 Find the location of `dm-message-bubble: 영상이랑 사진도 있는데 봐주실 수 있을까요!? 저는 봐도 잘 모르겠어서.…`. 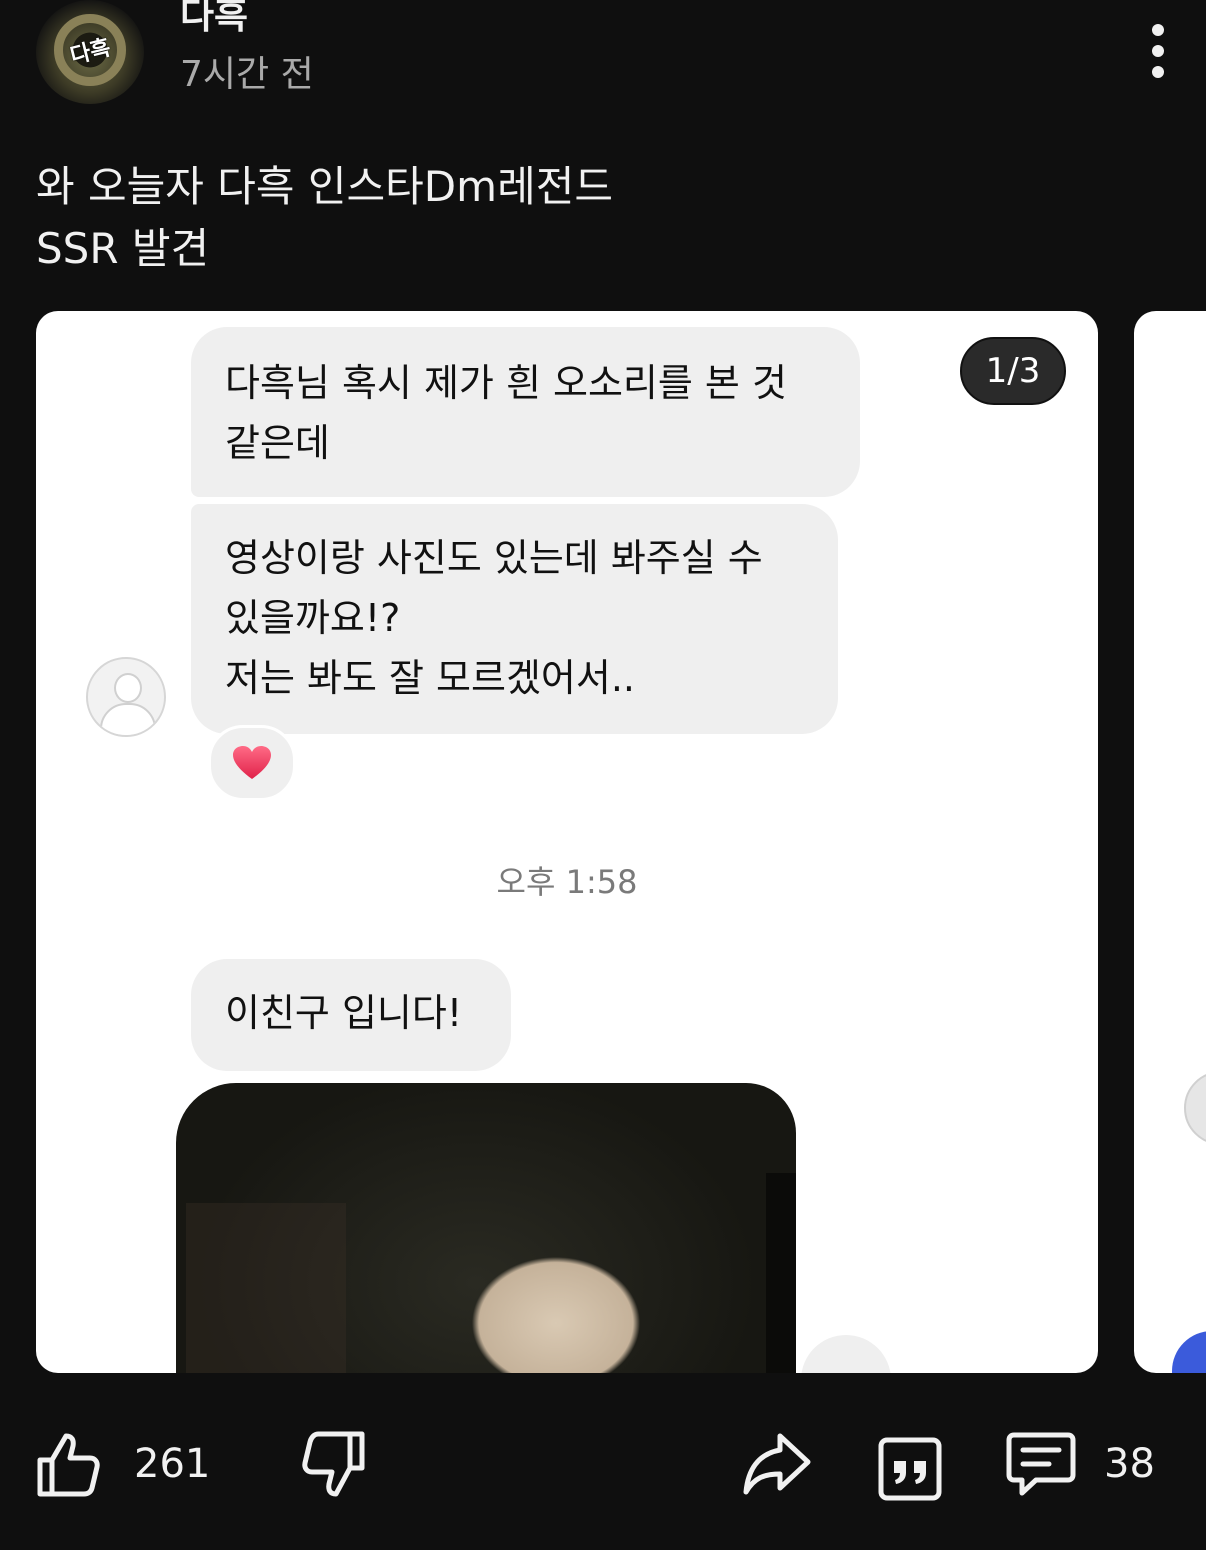

dm-message-bubble: 영상이랑 사진도 있는데 봐주실 수 있을까요!? 저는 봐도 잘 모르겠어서.… is located at coordinates (514, 619).